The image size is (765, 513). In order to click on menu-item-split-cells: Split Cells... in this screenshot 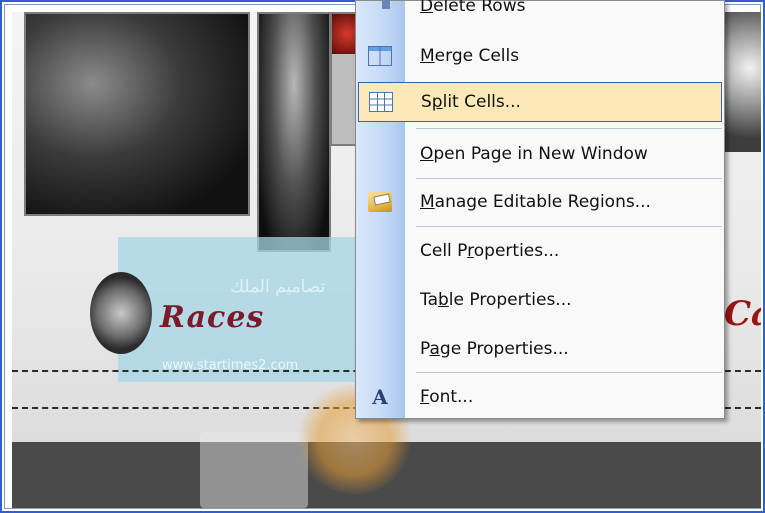, I will do `click(540, 102)`.